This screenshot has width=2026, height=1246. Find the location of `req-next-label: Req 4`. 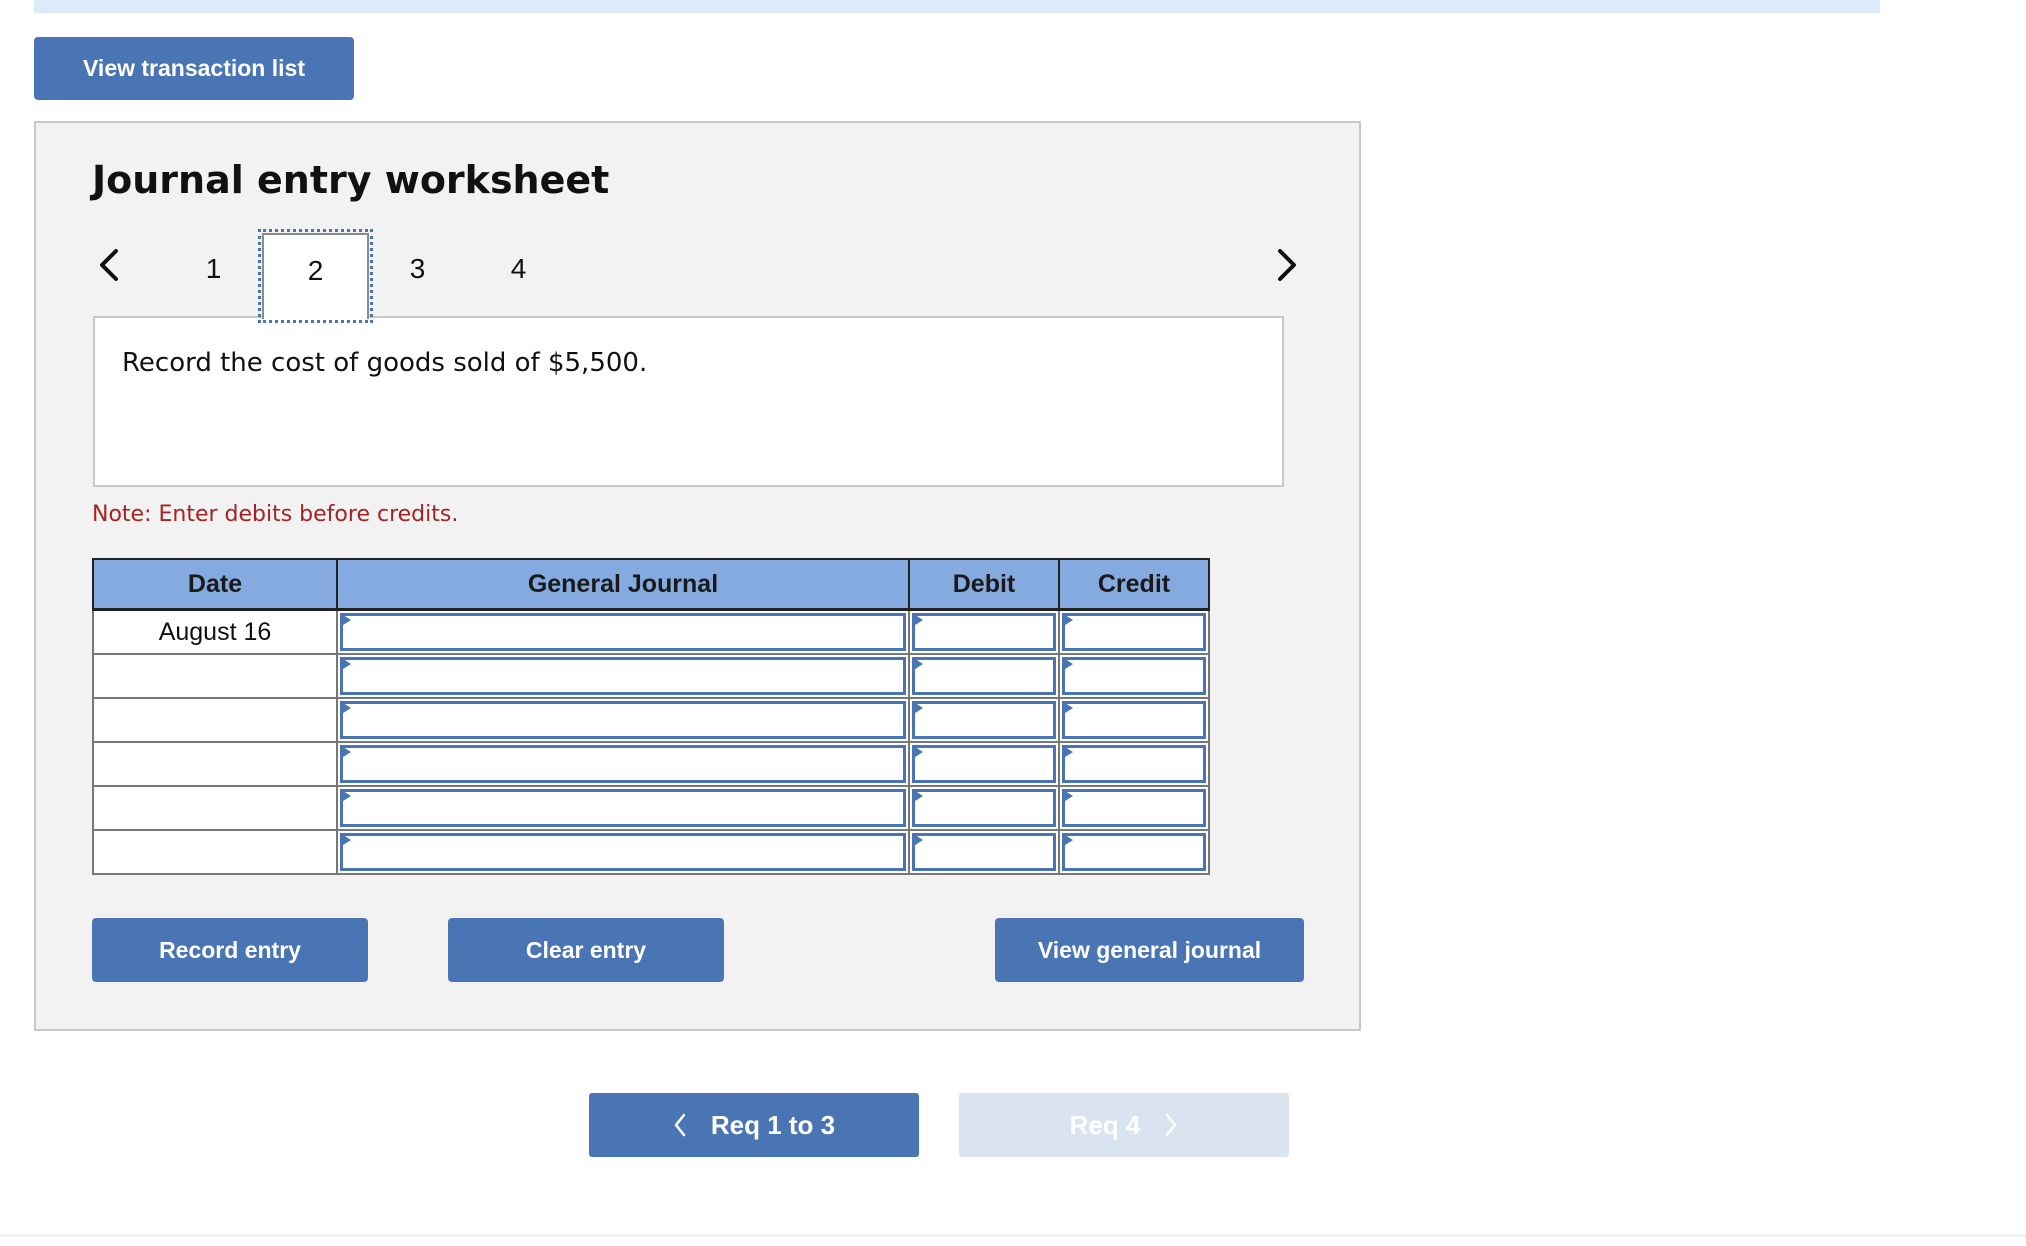

req-next-label: Req 4 is located at coordinates (1105, 1124).